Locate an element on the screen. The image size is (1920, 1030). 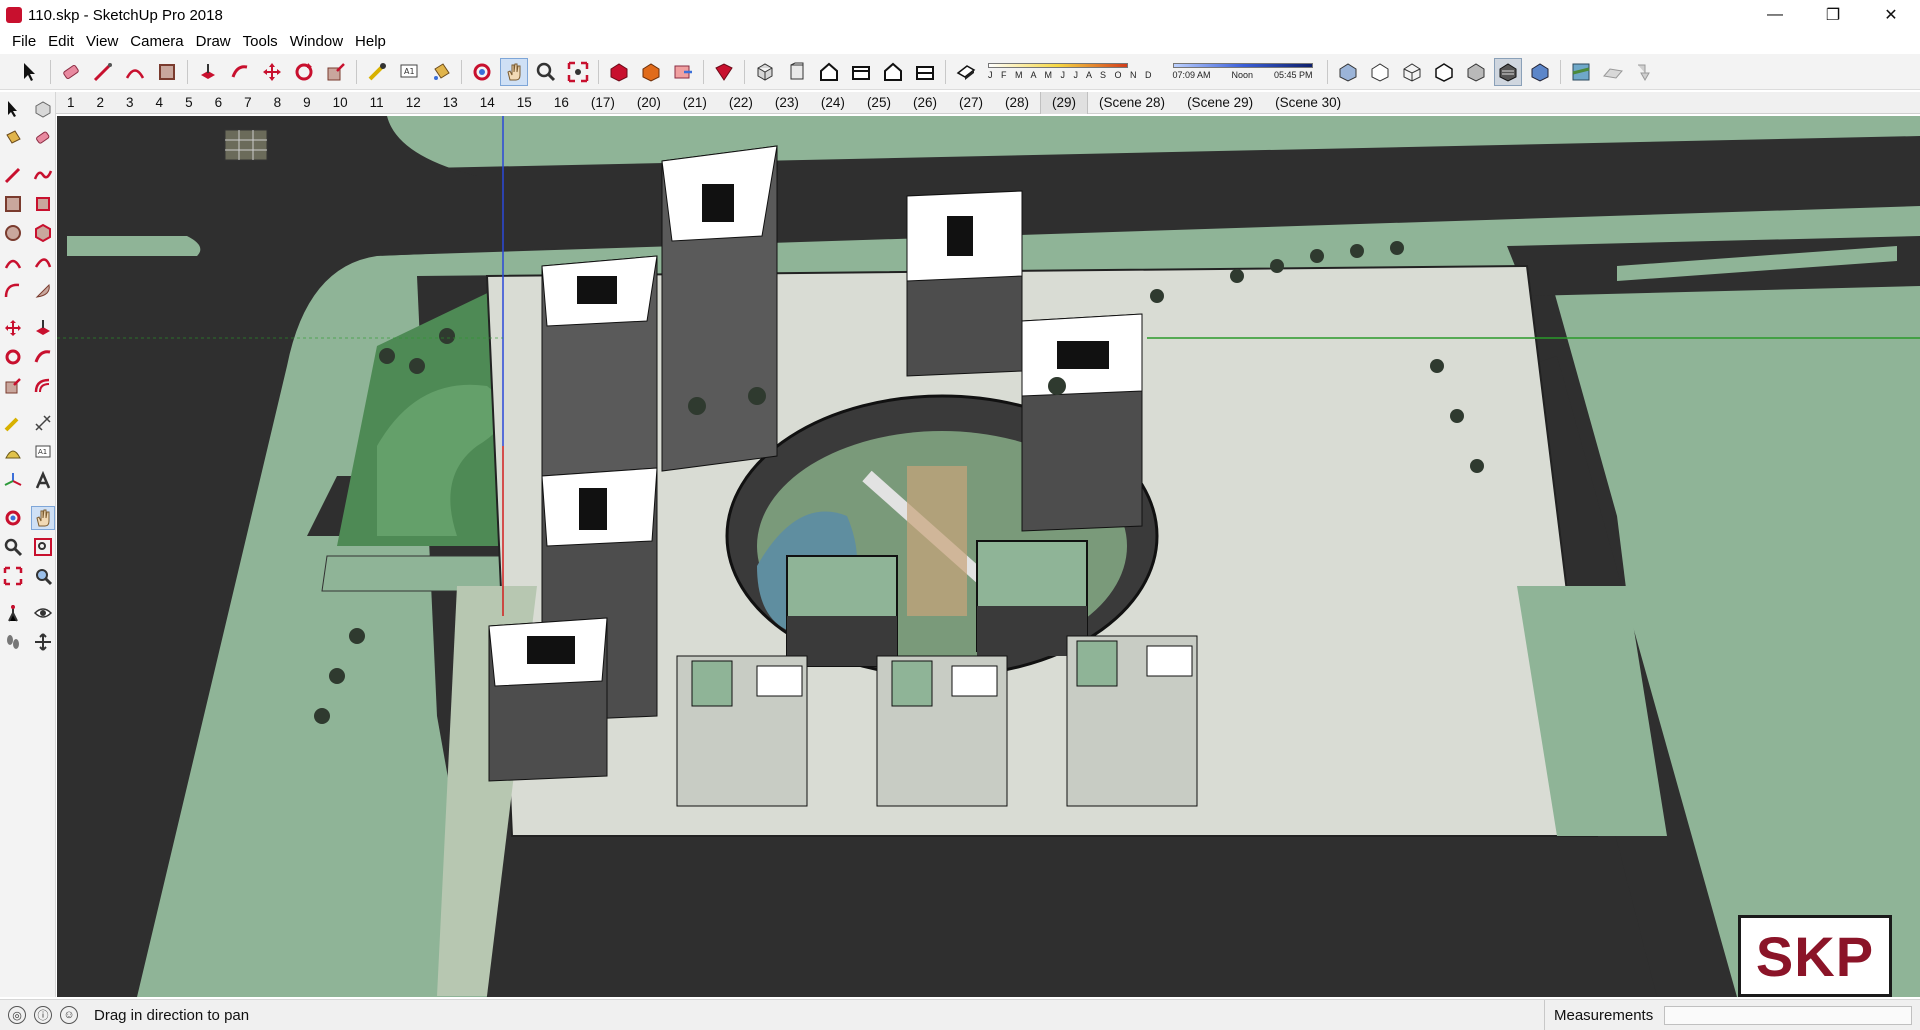
zoom-icon is located at coordinates (13, 547).